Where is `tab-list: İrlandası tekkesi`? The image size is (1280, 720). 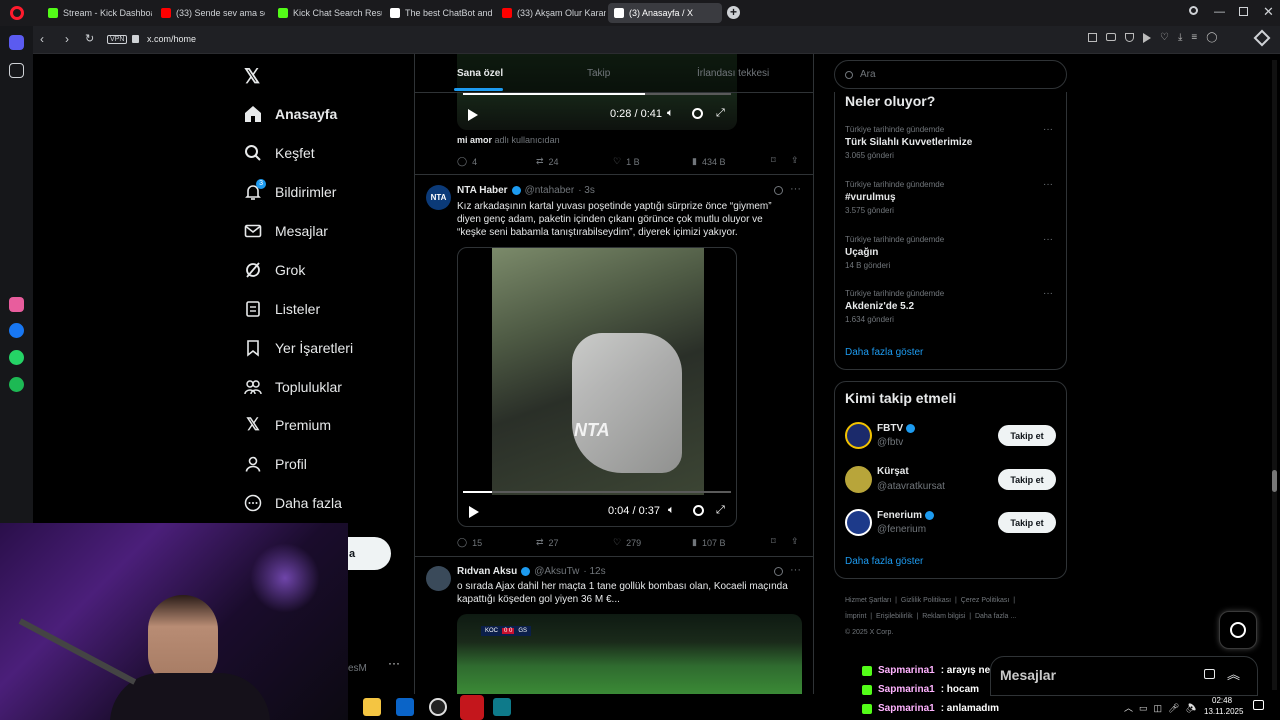
tab-list: İrlandası tekkesi is located at coordinates (733, 73).